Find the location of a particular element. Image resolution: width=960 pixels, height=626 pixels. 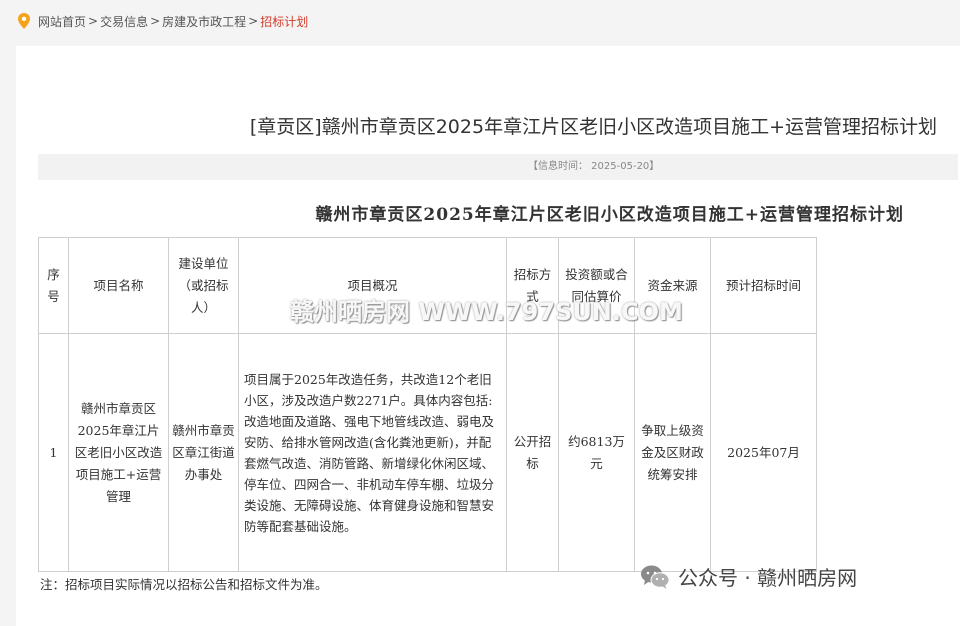

breadcrumb: 网站首页 > 交易信息 > 房建及市政工程 > 招标计划 is located at coordinates (163, 21).